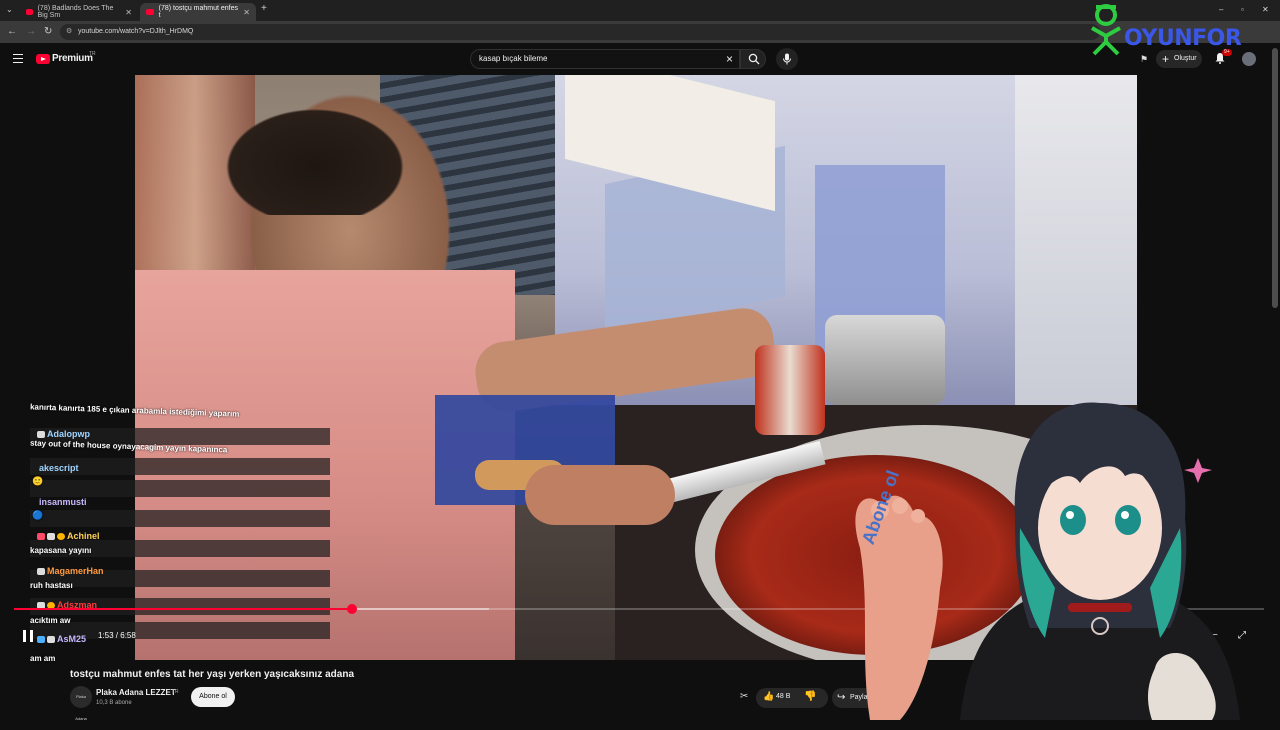  Describe the element at coordinates (264, 9) in the screenshot. I see `new-tab-icon: +` at that location.